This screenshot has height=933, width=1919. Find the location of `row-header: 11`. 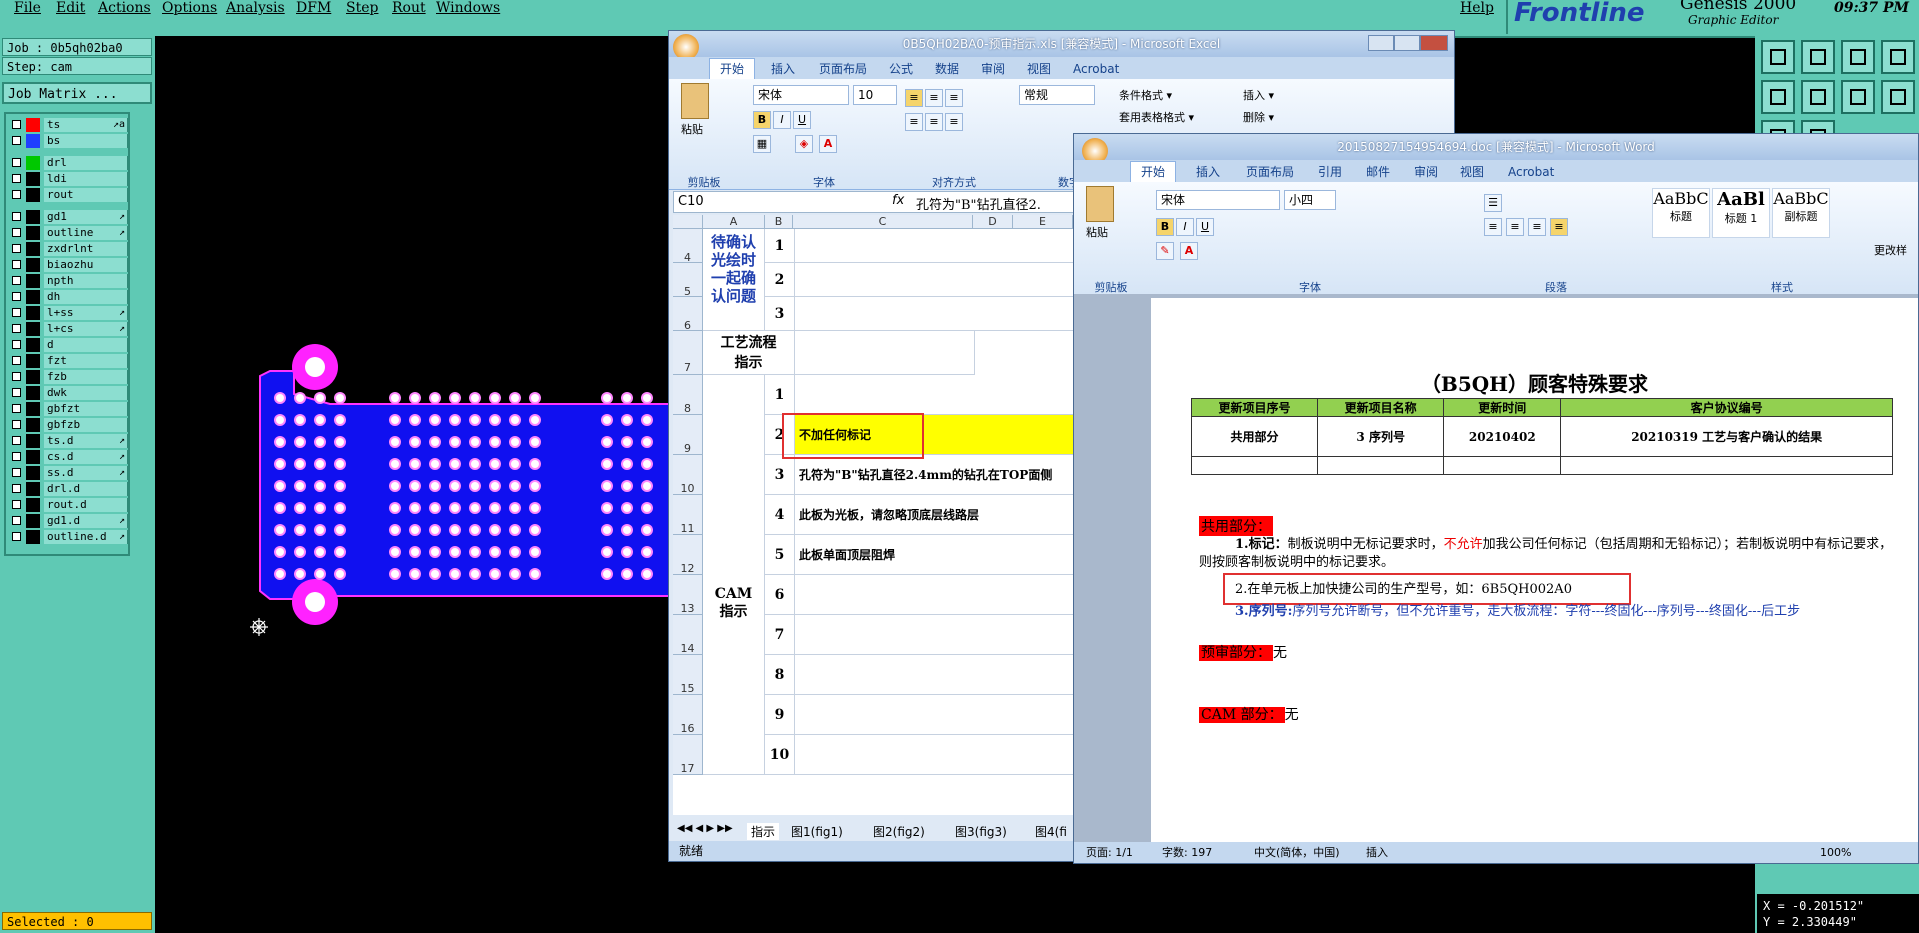

row-header: 11 is located at coordinates (688, 515).